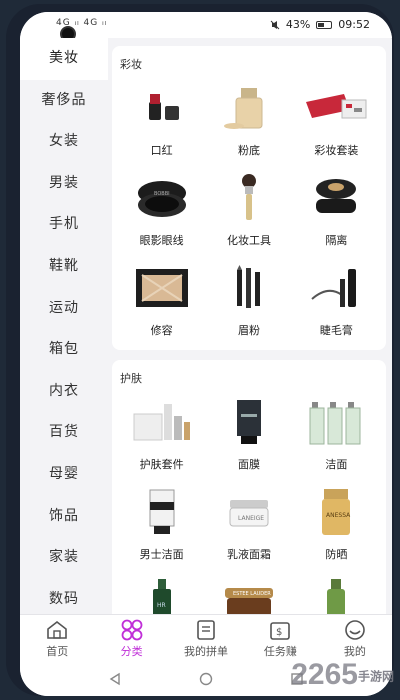 This screenshot has height=700, width=400. Describe the element at coordinates (162, 512) in the screenshot. I see `men-cleanser-icon` at that location.